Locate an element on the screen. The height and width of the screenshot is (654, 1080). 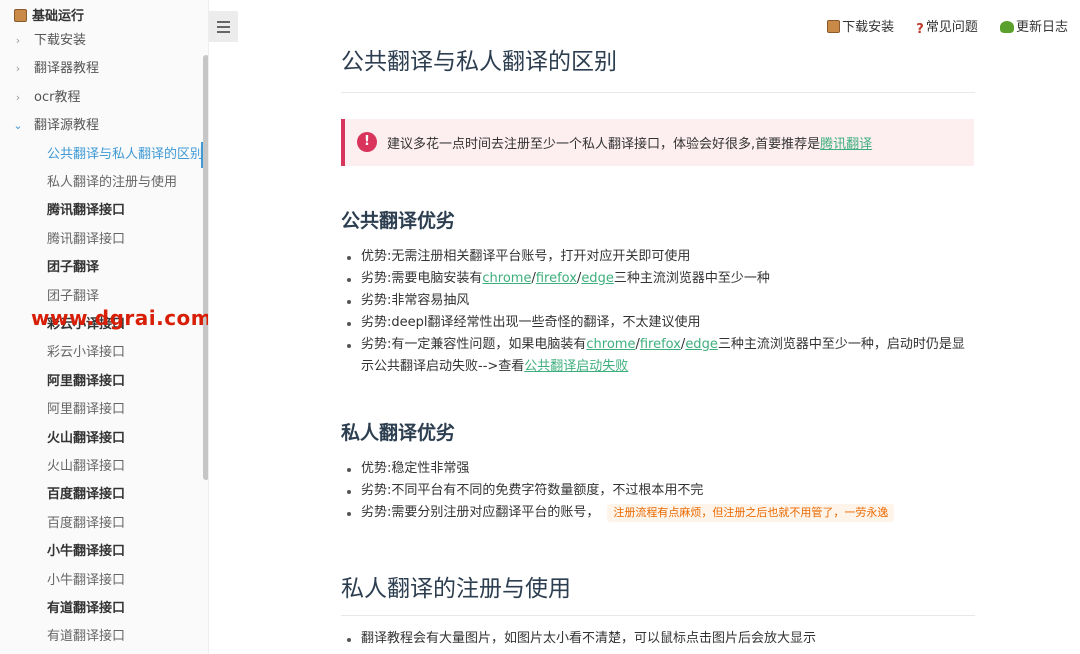
book-icon is located at coordinates (834, 26).